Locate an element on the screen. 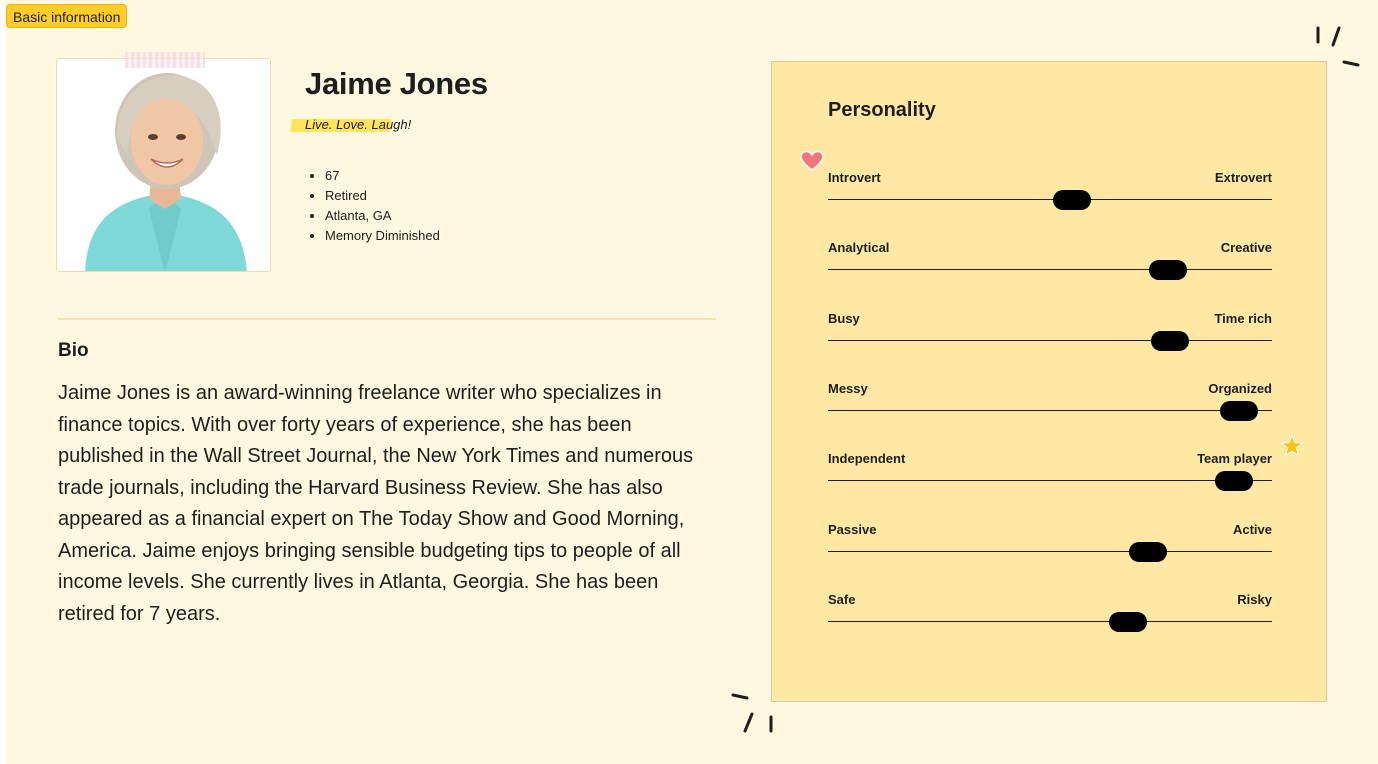 The height and width of the screenshot is (764, 1378). profile-photo is located at coordinates (163, 165).